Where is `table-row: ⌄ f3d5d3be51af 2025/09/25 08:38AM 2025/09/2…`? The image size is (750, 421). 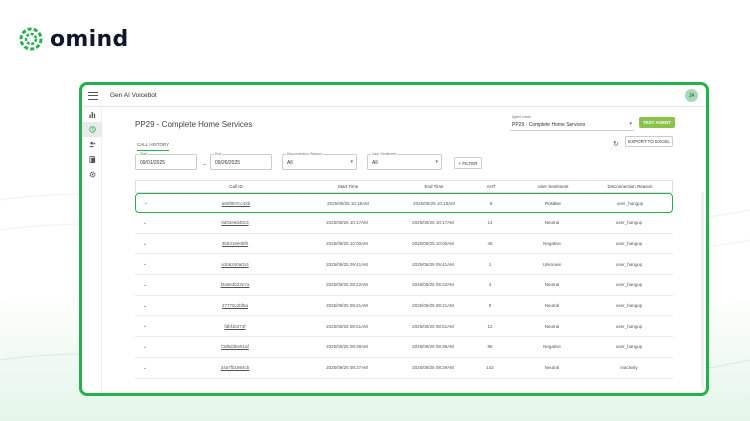
table-row: ⌄ f3d5d3be51af 2025/09/25 08:38AM 2025/09/2… is located at coordinates (404, 347).